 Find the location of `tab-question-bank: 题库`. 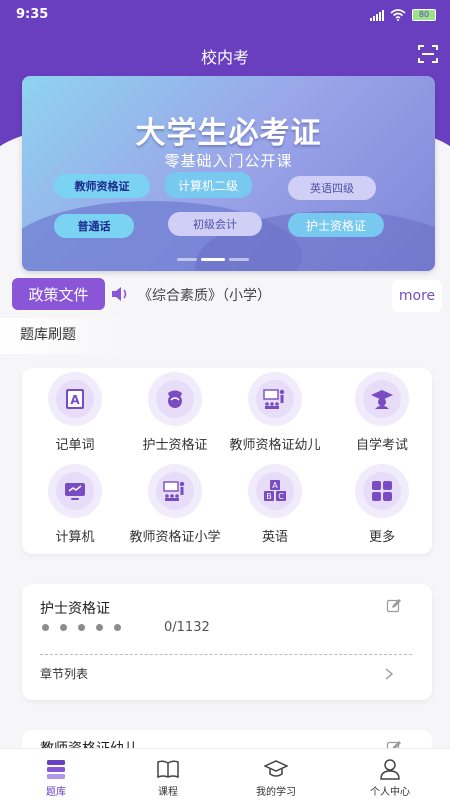

tab-question-bank: 题库 is located at coordinates (56, 774).